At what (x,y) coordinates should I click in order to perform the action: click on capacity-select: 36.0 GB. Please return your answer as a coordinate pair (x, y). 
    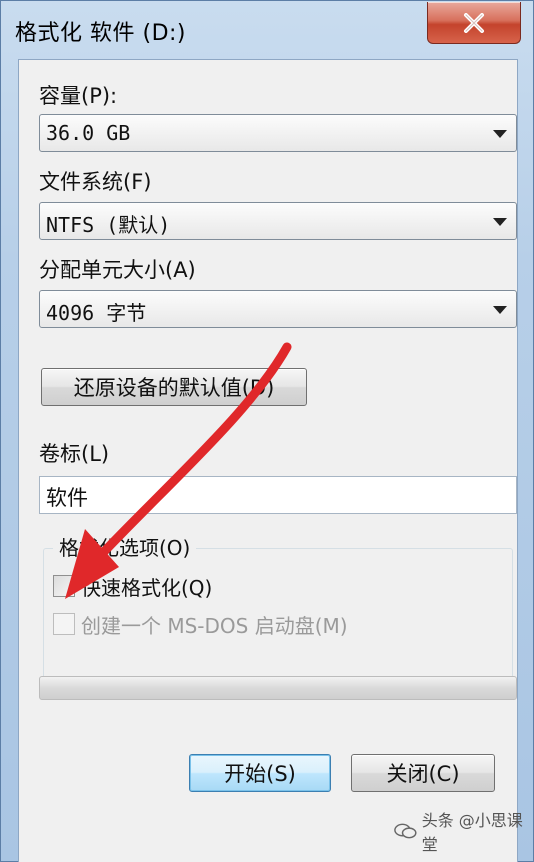
    Looking at the image, I should click on (278, 133).